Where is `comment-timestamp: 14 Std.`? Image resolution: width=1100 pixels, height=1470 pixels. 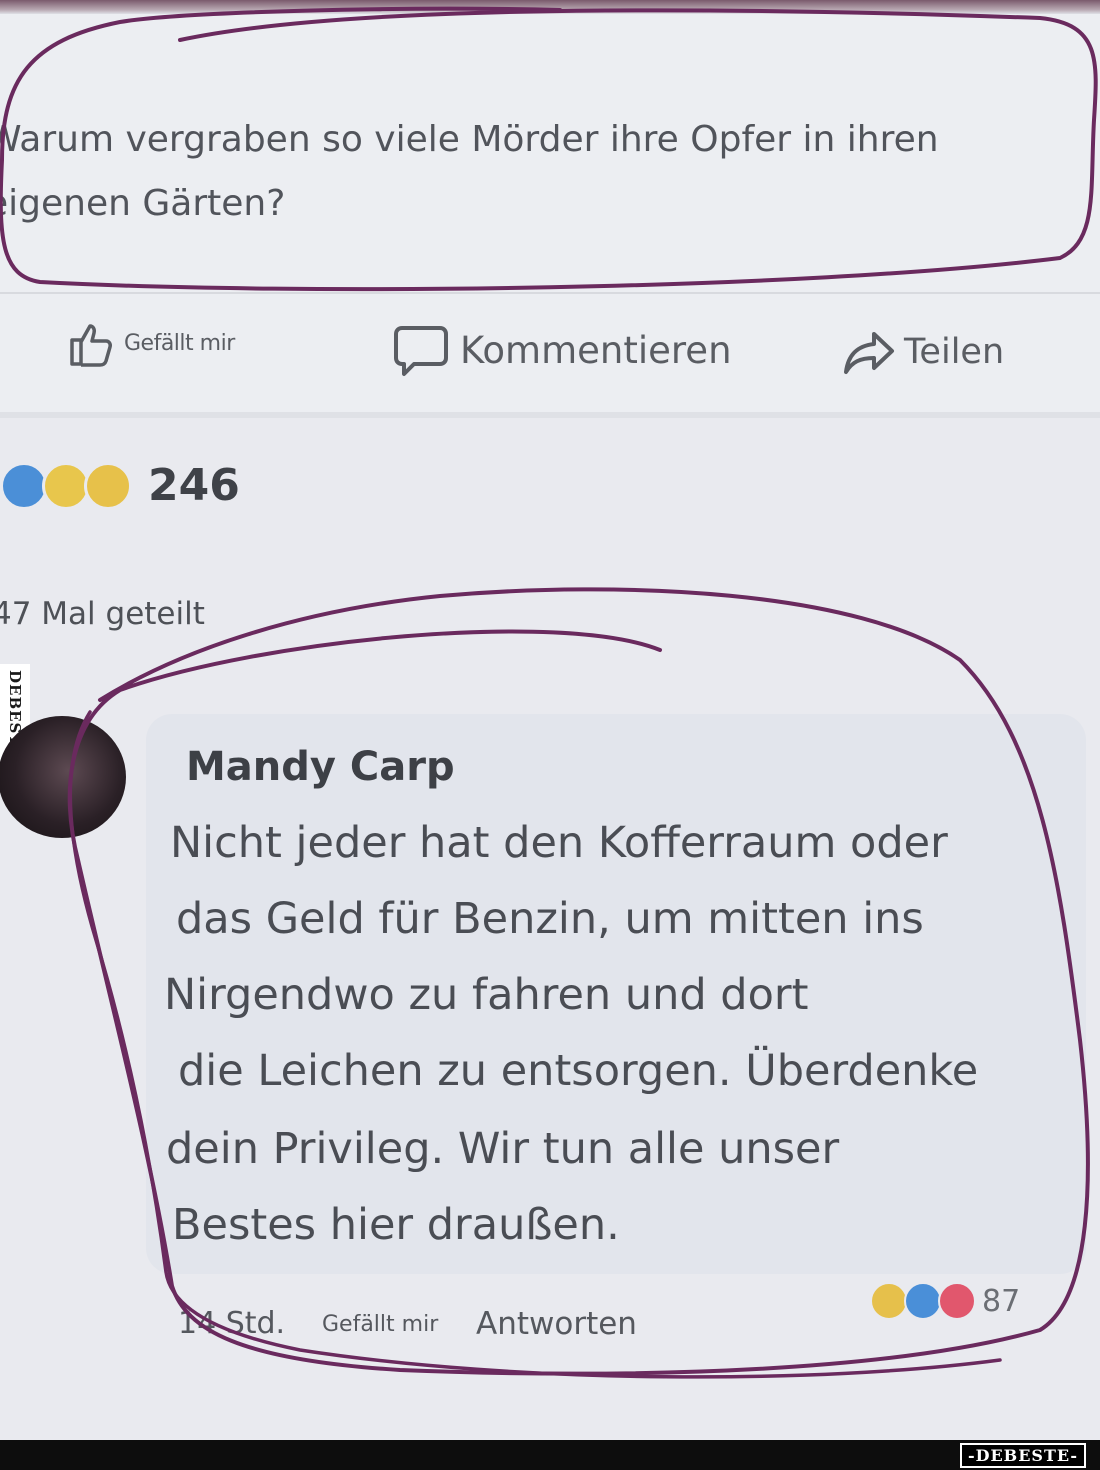 comment-timestamp: 14 Std. is located at coordinates (231, 1323).